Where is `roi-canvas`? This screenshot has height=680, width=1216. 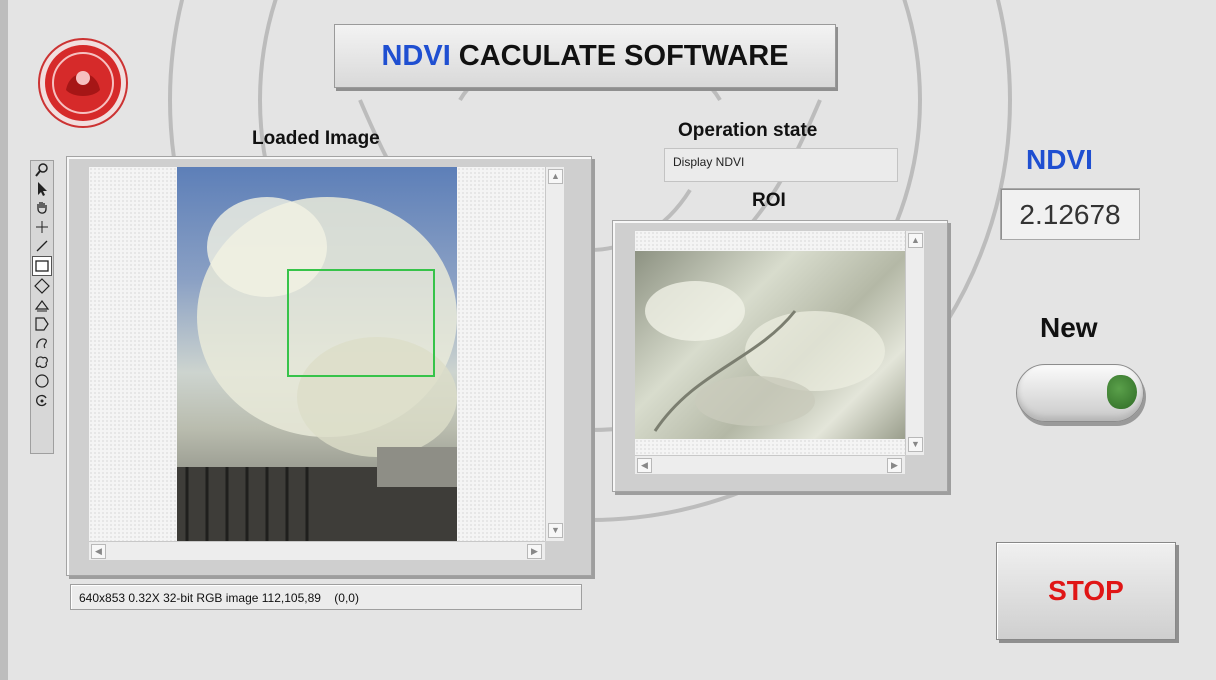
roi-canvas is located at coordinates (770, 343).